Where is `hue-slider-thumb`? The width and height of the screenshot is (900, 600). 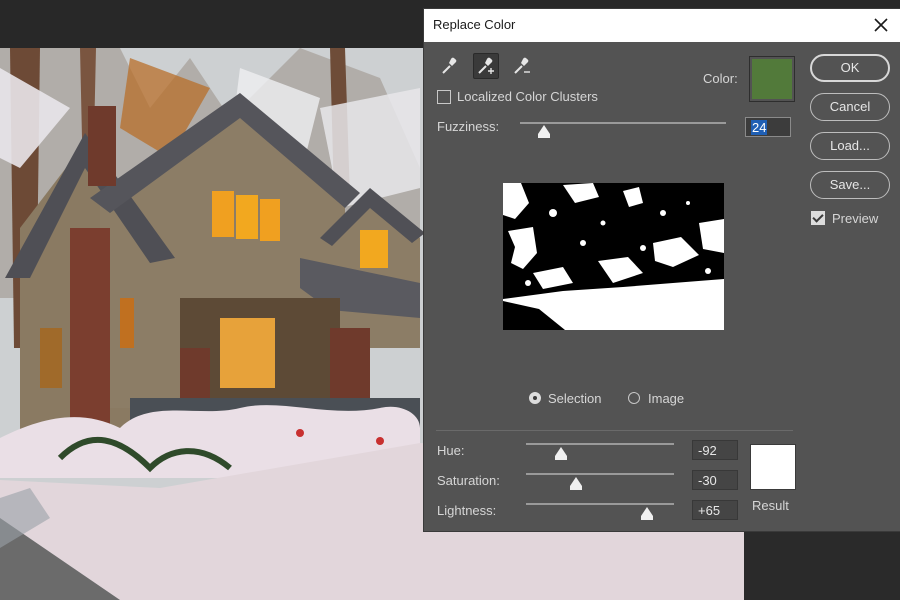
hue-slider-thumb is located at coordinates (561, 453).